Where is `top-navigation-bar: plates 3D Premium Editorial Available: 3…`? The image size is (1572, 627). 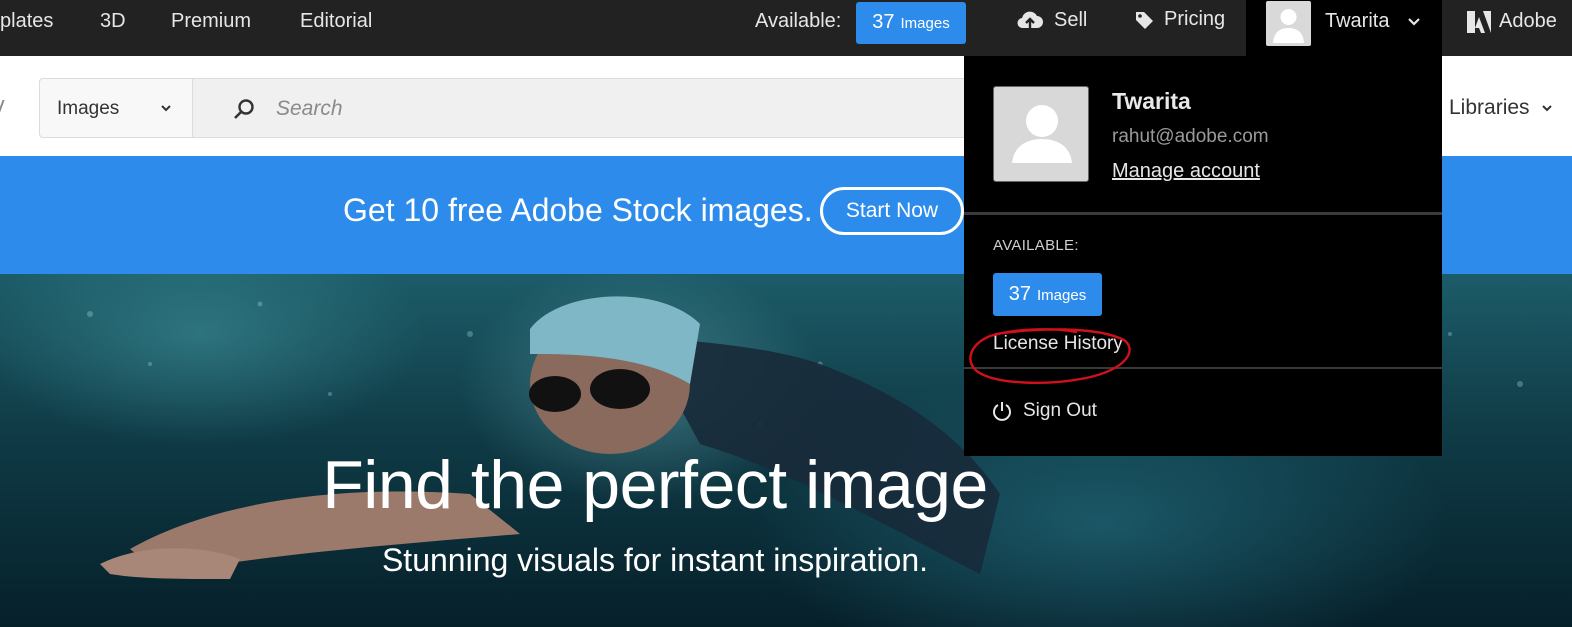
top-navigation-bar: plates 3D Premium Editorial Available: 3… is located at coordinates (786, 28).